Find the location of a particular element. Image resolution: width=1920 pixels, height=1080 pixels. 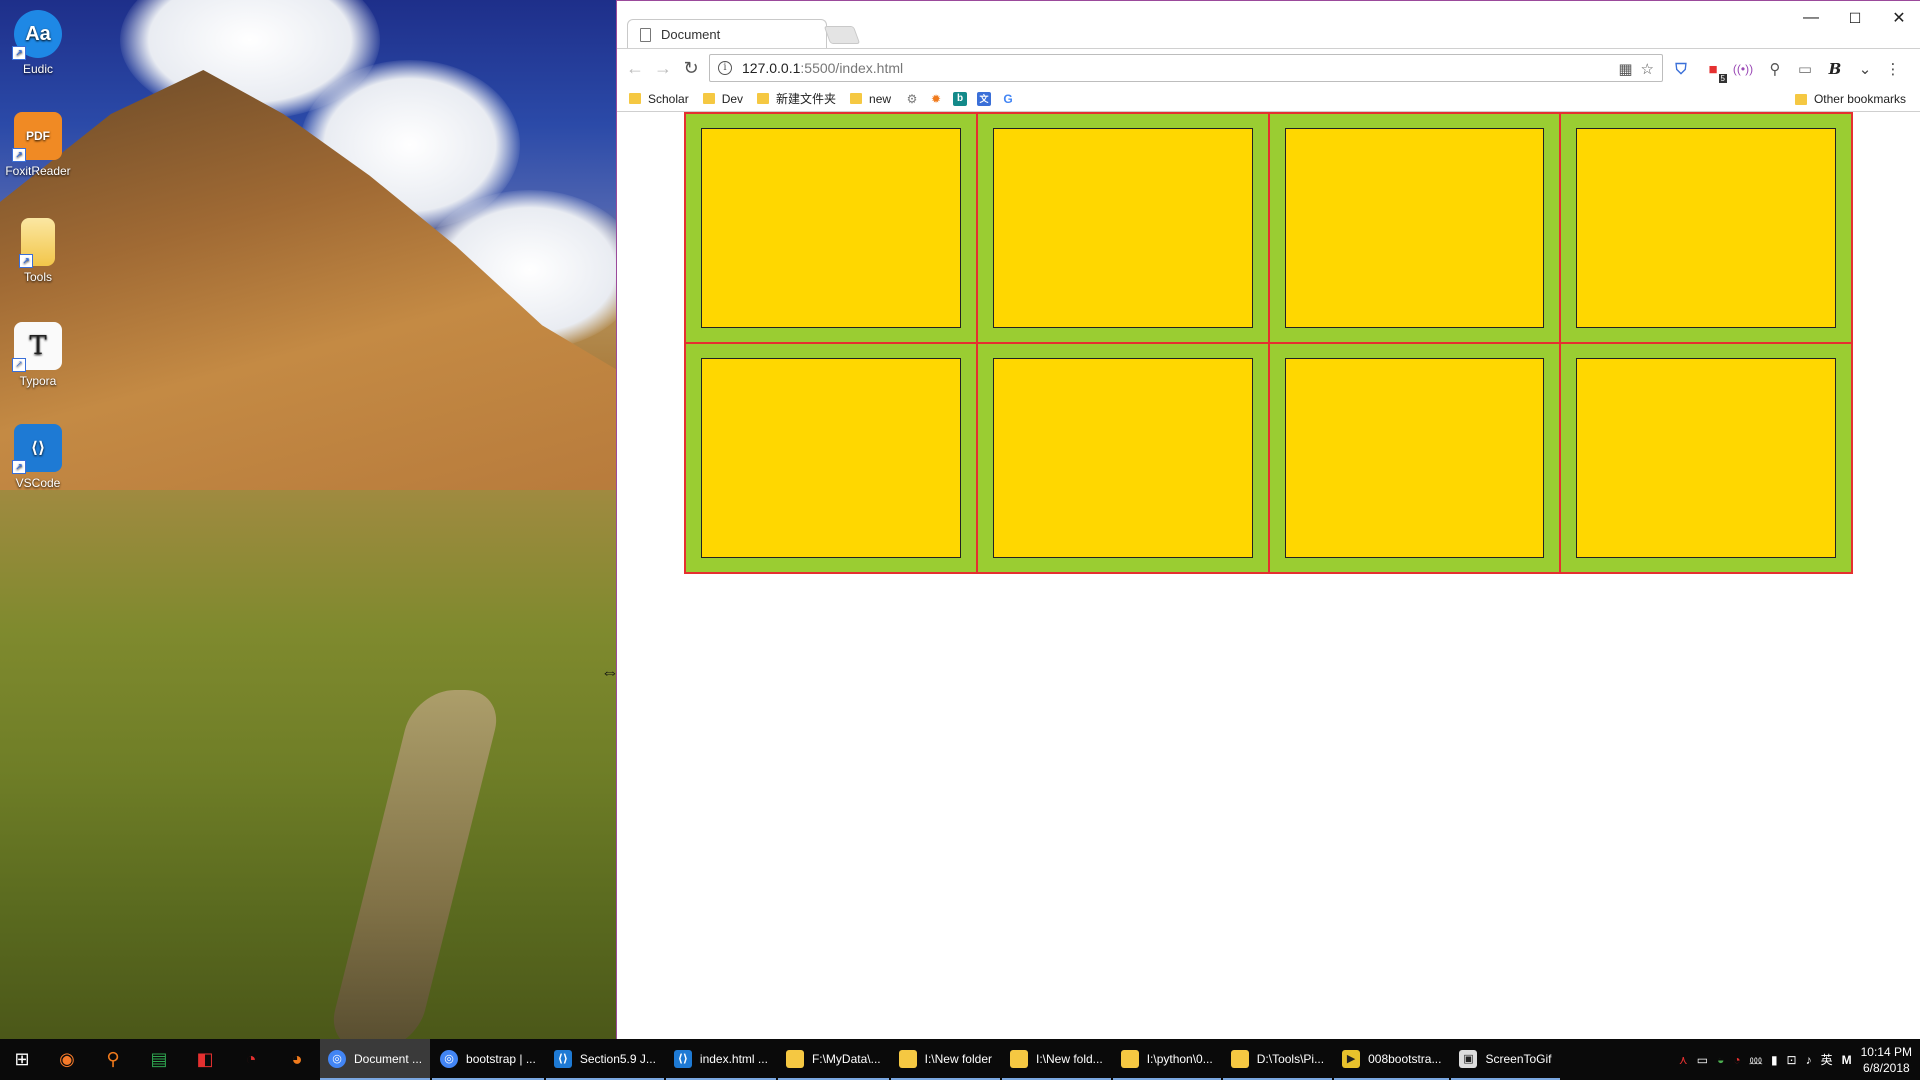

address-bar: i 127.0.0.1:5500/index.html ▦ ☆ is located at coordinates (1186, 68).